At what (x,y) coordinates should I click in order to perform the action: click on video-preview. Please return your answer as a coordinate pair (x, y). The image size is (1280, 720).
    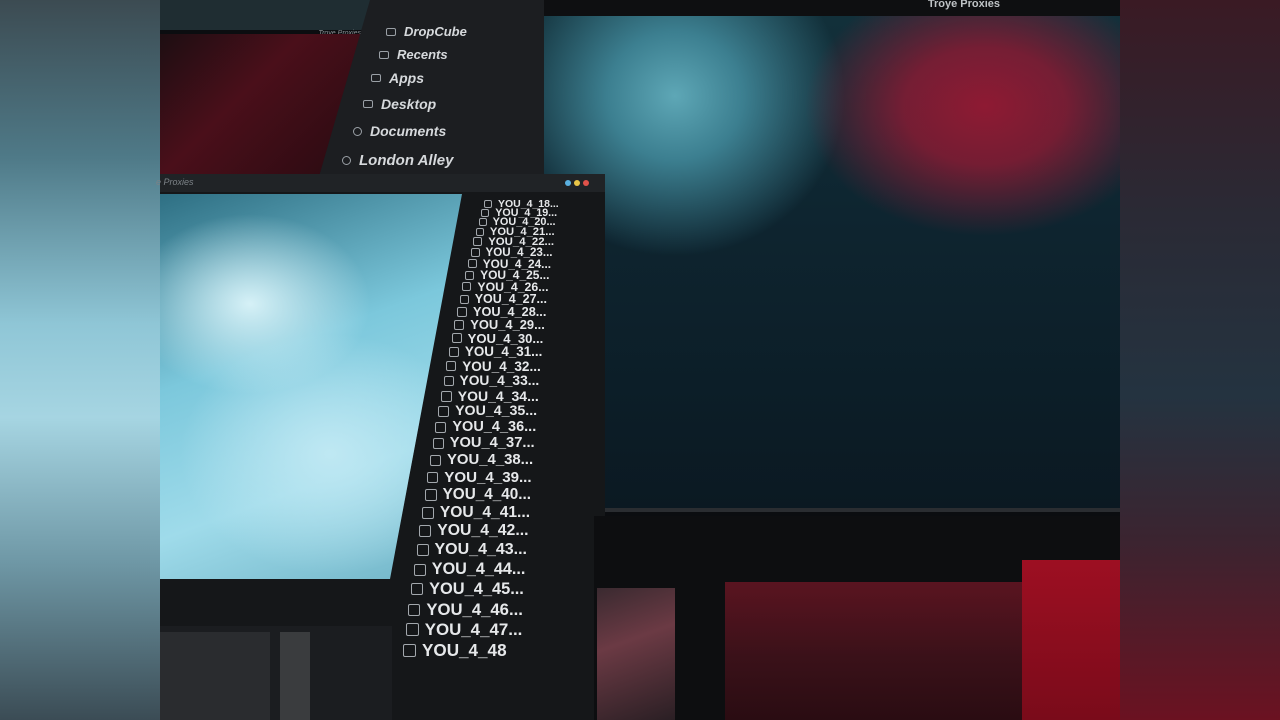
    Looking at the image, I should click on (311, 386).